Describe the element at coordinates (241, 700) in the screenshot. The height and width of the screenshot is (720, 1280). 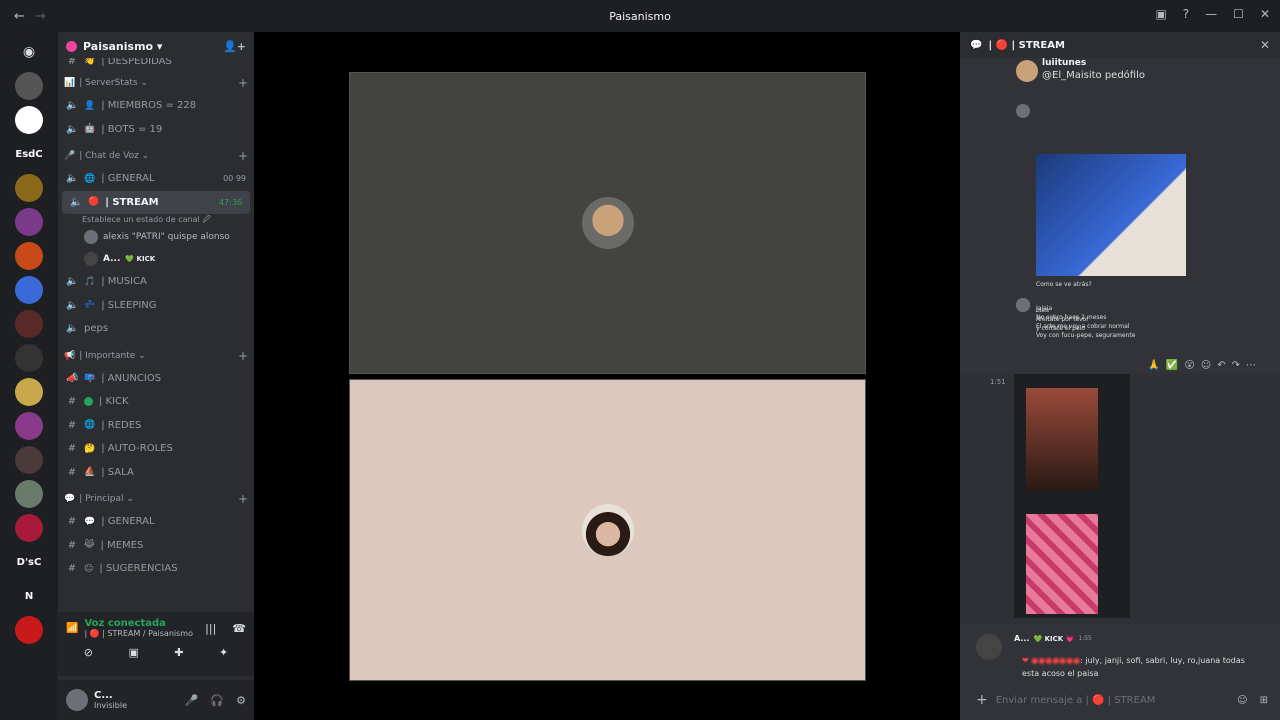
I see `settings-gear-icon: ⚙` at that location.